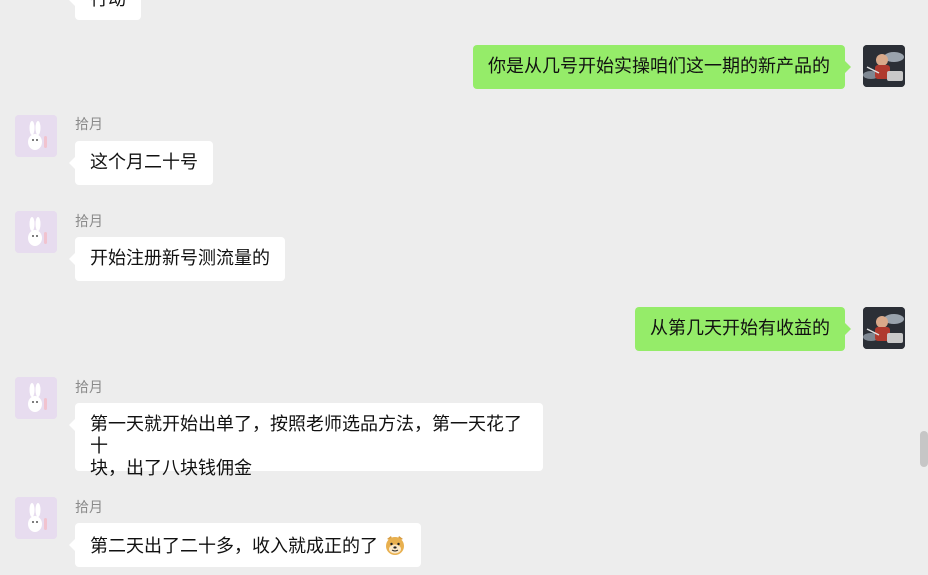  Describe the element at coordinates (924, 449) in the screenshot. I see `scrollbar-thumb` at that location.